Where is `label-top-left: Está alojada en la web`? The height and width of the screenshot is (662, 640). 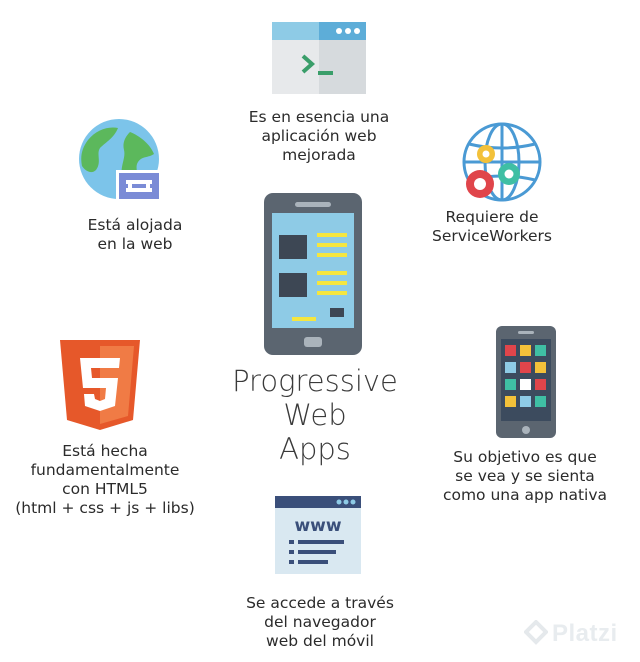
label-top-left: Está alojada en la web is located at coordinates (135, 234).